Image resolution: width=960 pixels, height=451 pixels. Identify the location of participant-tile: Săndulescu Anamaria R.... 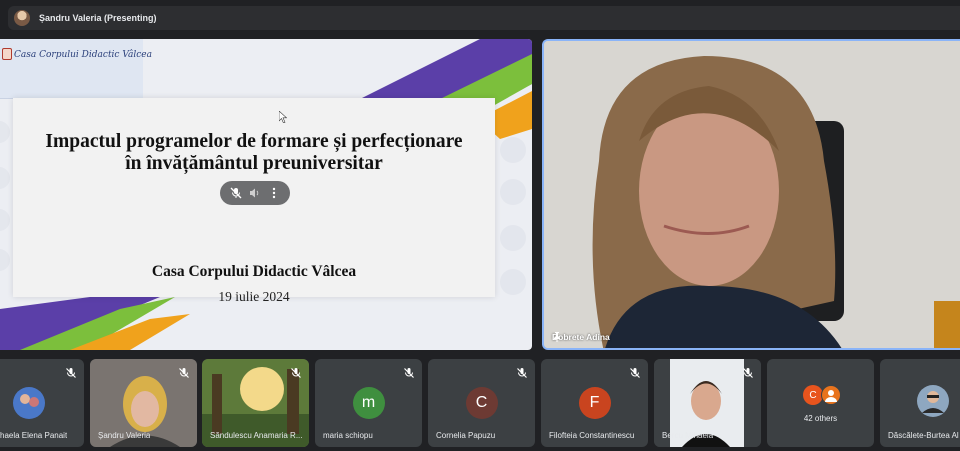
(255, 403).